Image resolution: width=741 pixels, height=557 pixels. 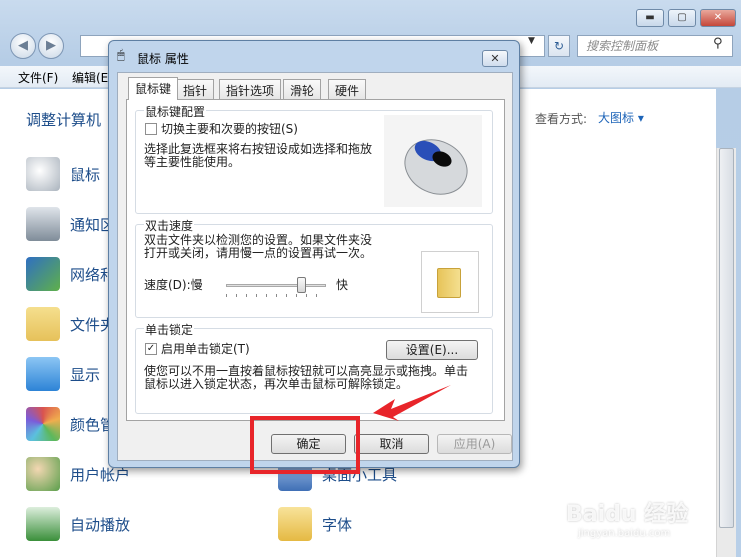 What do you see at coordinates (163, 59) in the screenshot?
I see `dialog-title: 鼠标 属性` at bounding box center [163, 59].